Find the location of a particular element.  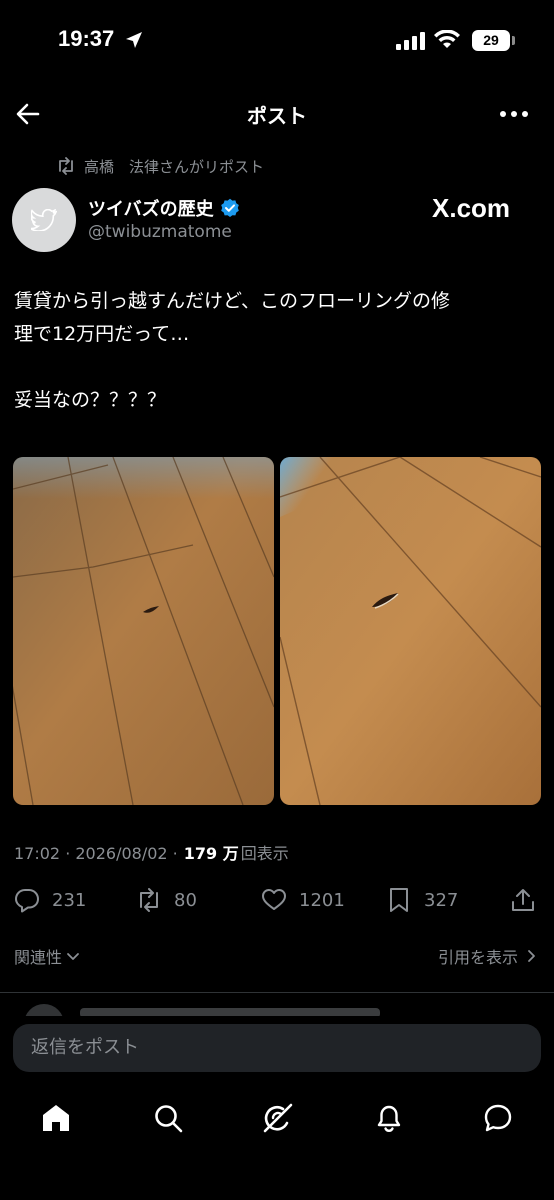

share-icon is located at coordinates (523, 900).